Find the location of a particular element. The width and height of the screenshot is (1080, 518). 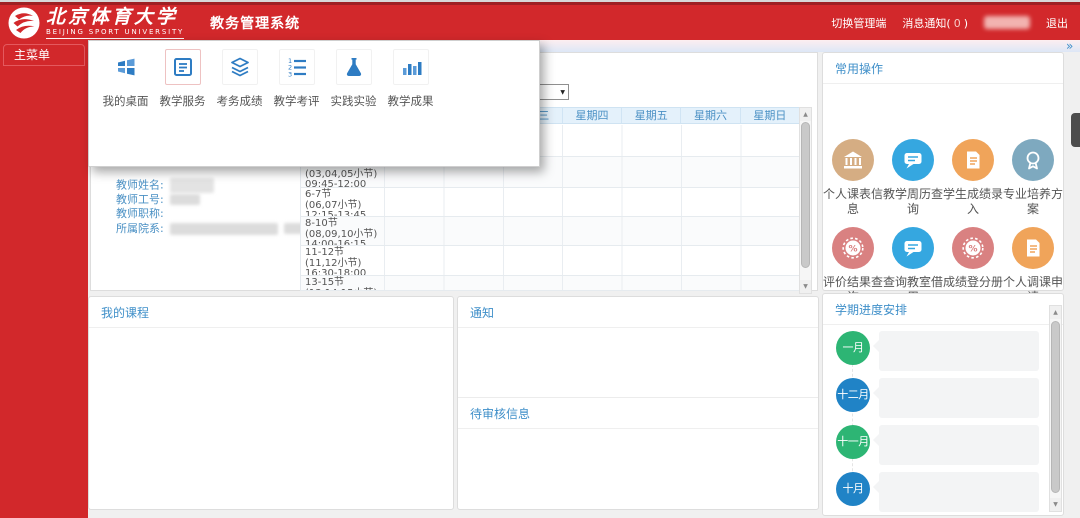

lab-flask-icon is located at coordinates (353, 67).